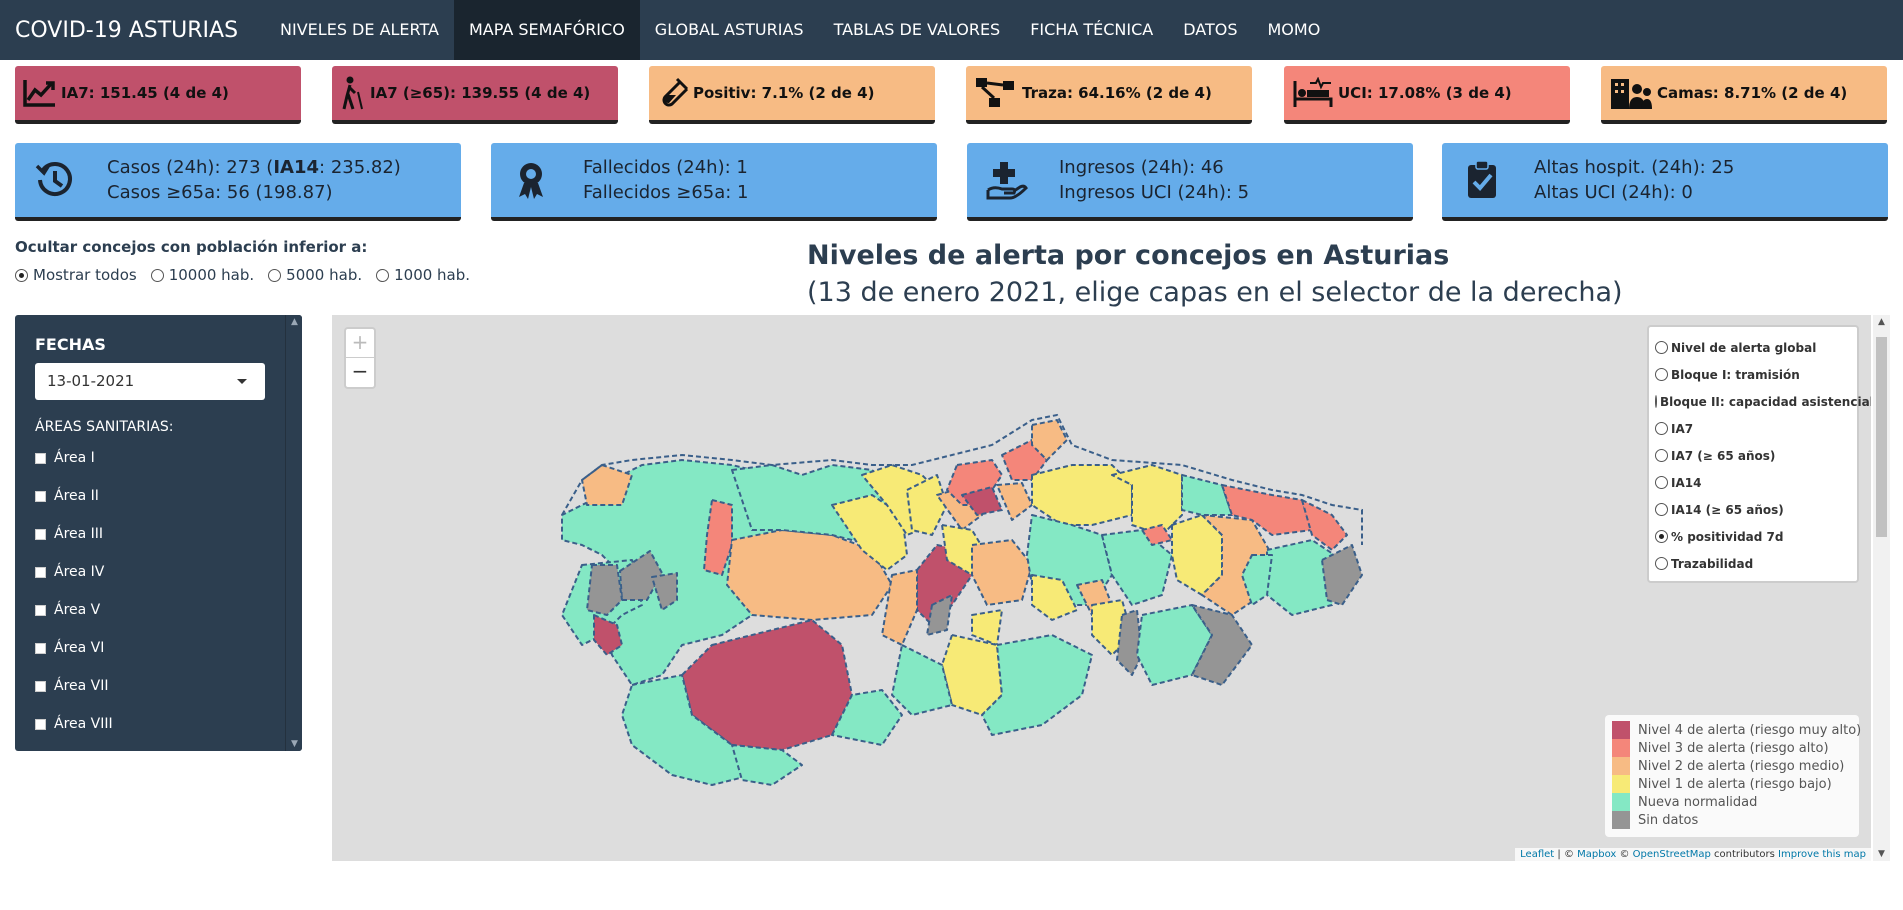 This screenshot has width=1903, height=910. I want to click on sidebar-scrollbar: ▲ ▼, so click(293, 533).